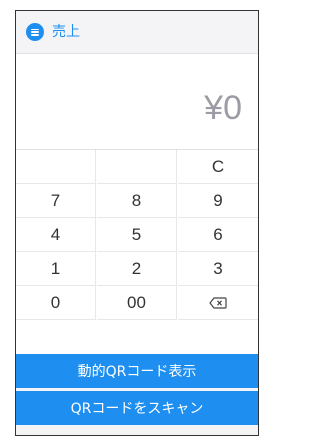 The width and height of the screenshot is (320, 442). I want to click on key-0: 0, so click(56, 303).